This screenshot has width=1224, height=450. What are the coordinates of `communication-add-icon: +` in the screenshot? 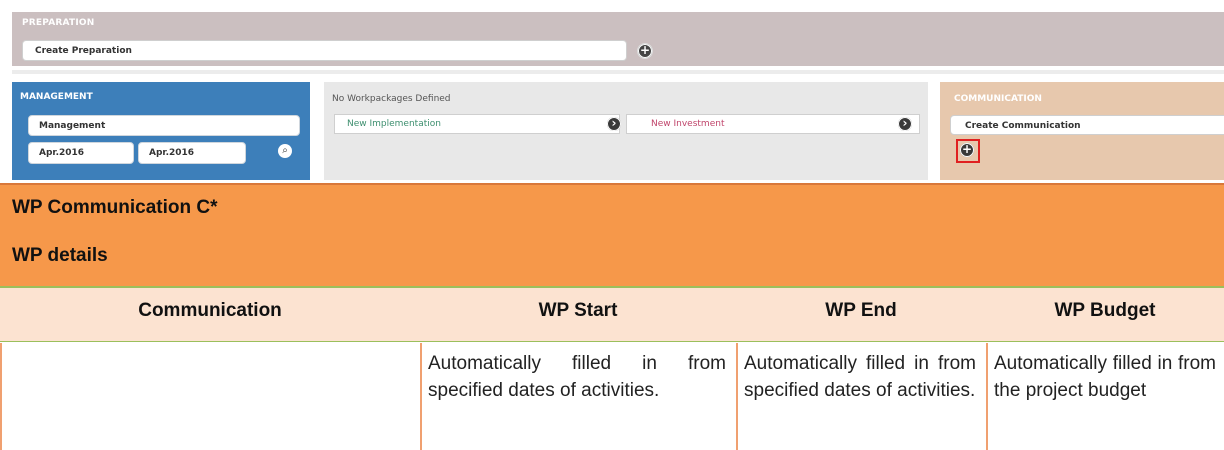 It's located at (967, 150).